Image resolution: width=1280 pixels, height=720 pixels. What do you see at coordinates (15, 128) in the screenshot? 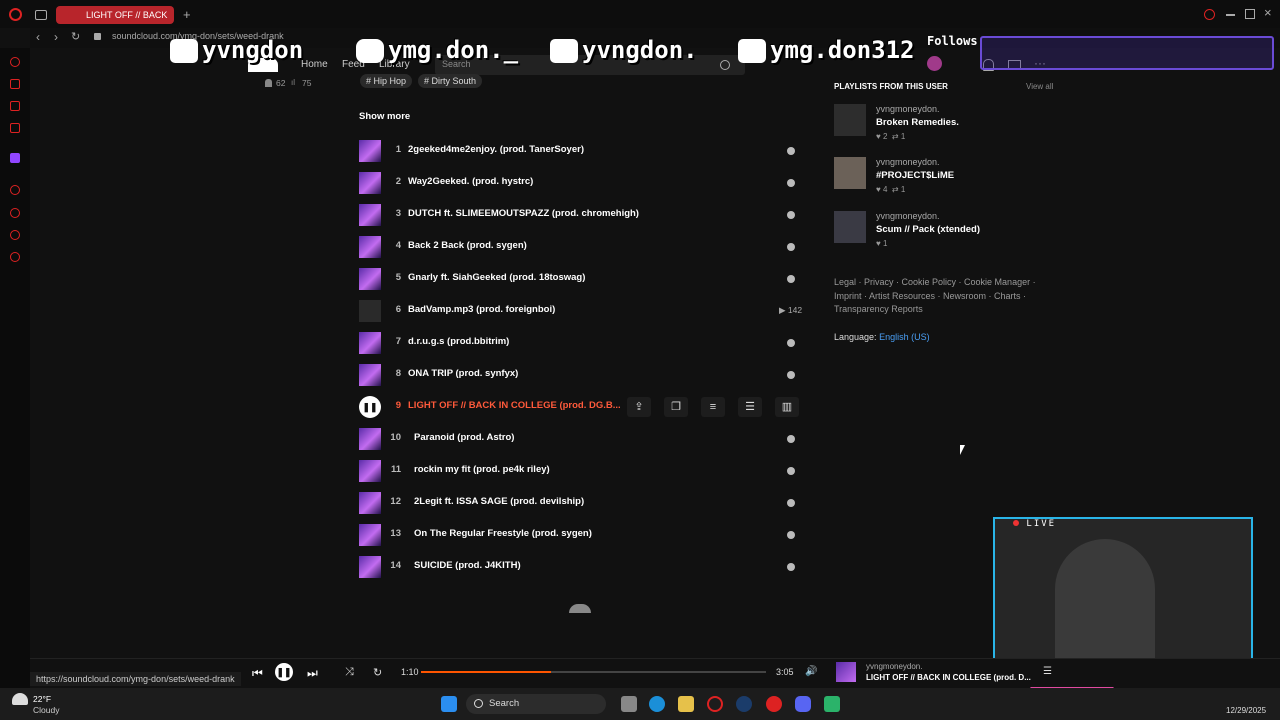
I see `messenger-icon` at bounding box center [15, 128].